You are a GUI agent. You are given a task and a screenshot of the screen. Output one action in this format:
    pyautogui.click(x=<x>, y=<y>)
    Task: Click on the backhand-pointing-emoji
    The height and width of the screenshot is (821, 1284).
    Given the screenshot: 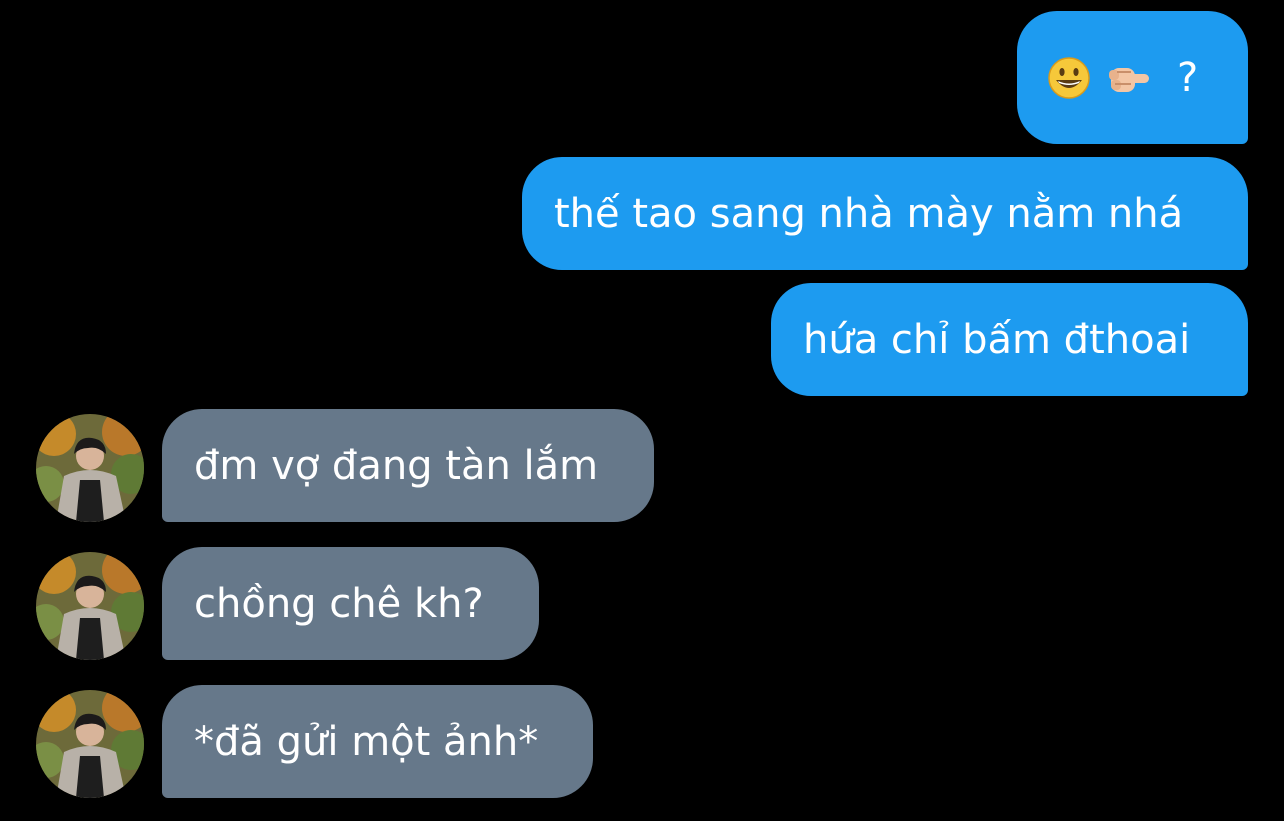 What is the action you would take?
    pyautogui.click(x=1129, y=79)
    